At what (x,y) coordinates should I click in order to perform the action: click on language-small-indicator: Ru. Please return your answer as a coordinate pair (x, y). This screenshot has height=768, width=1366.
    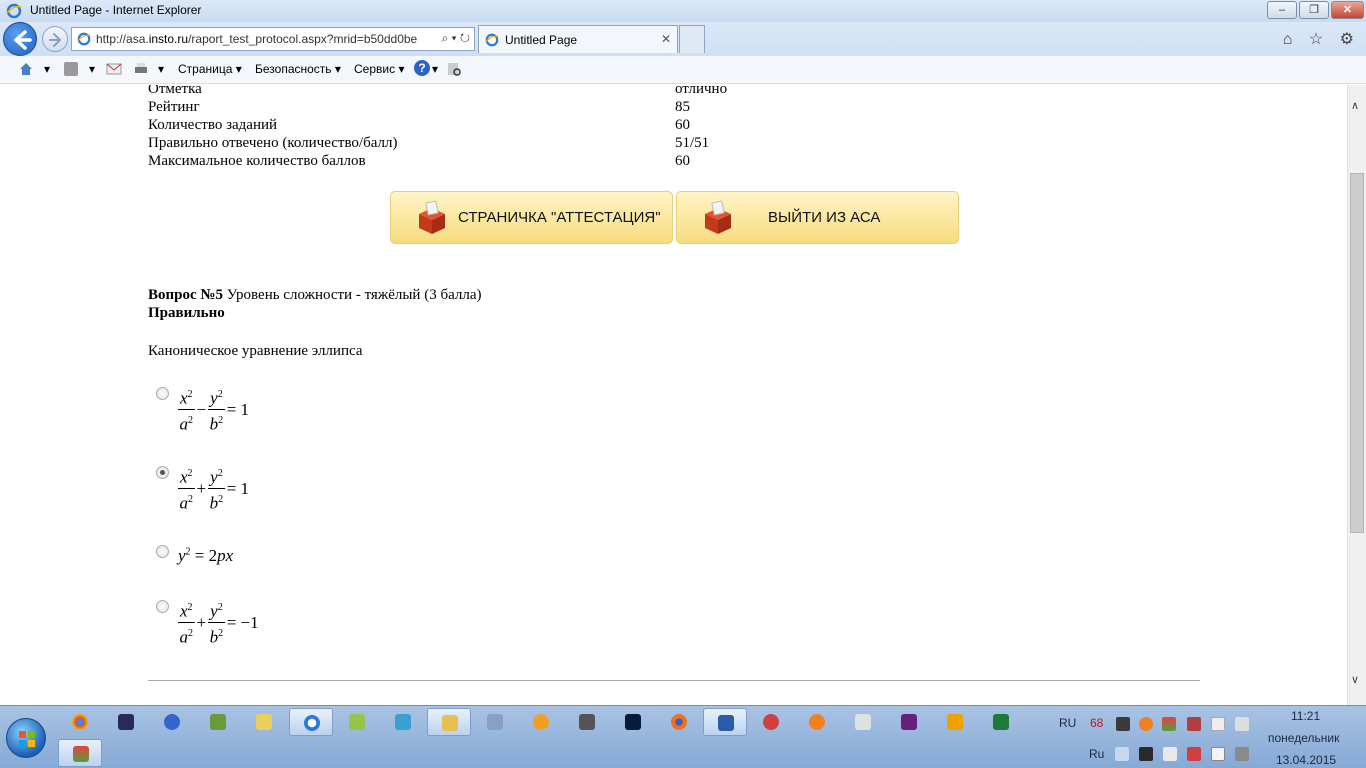
    Looking at the image, I should click on (1096, 754).